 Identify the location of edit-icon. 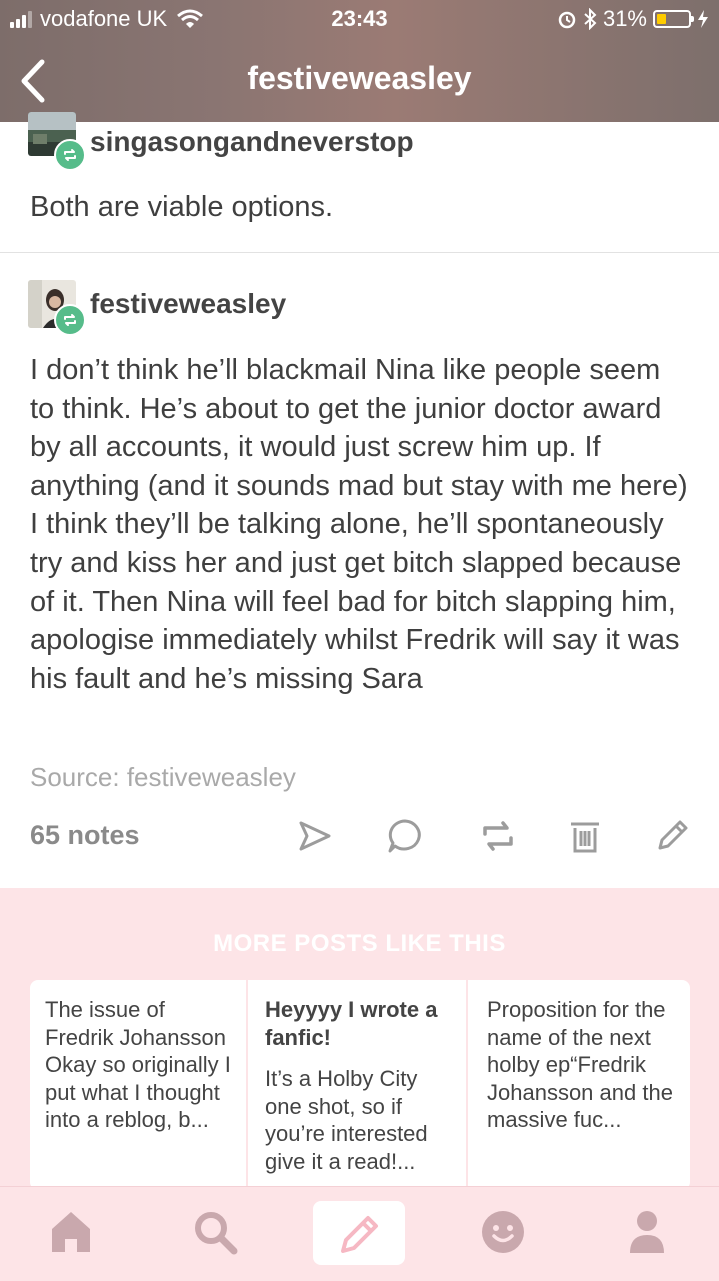
(672, 836).